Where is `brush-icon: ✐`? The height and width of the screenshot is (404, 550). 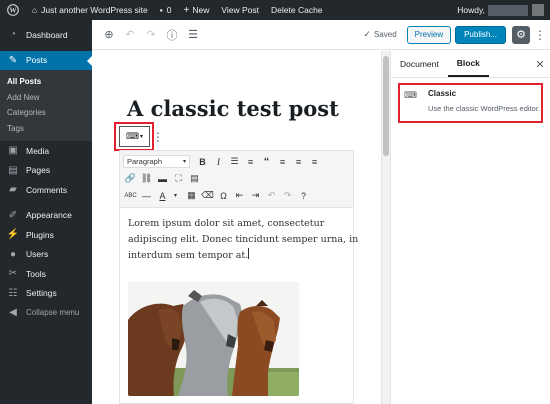 brush-icon: ✐ is located at coordinates (13, 215).